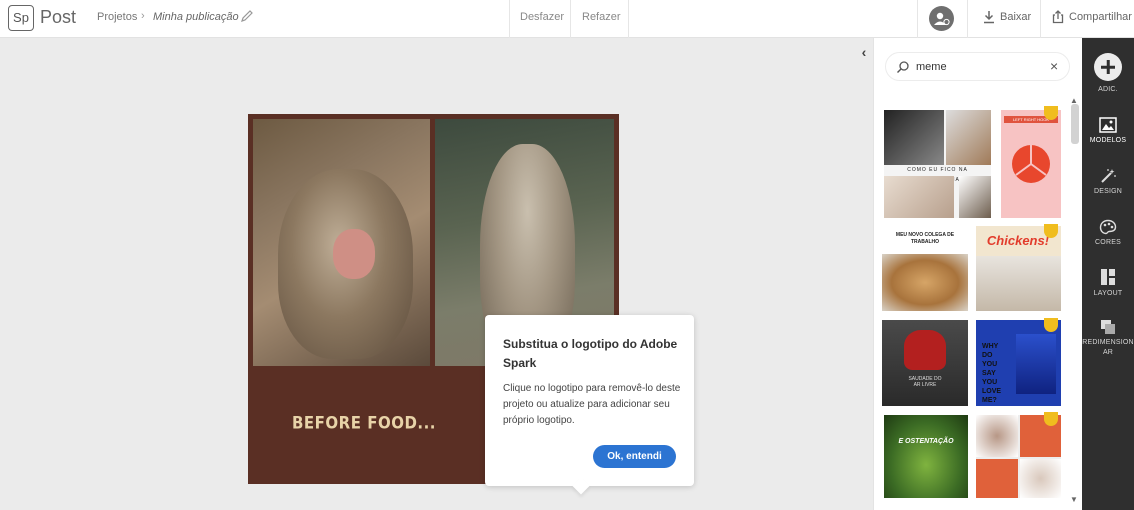 Image resolution: width=1134 pixels, height=510 pixels. I want to click on search-input, so click(981, 67).